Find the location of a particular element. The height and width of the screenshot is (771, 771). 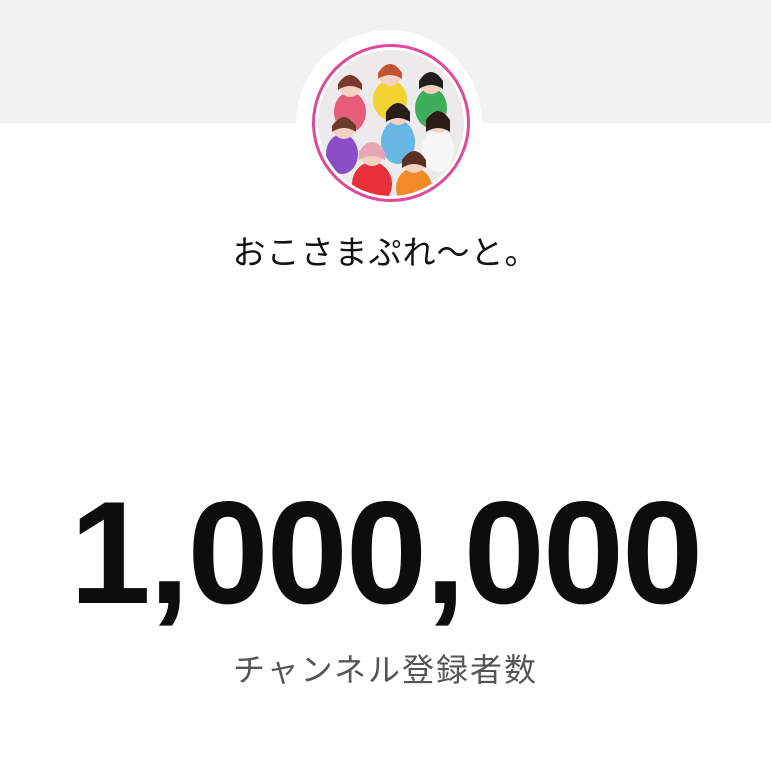

group-photo-avatar-icon is located at coordinates (391, 123).